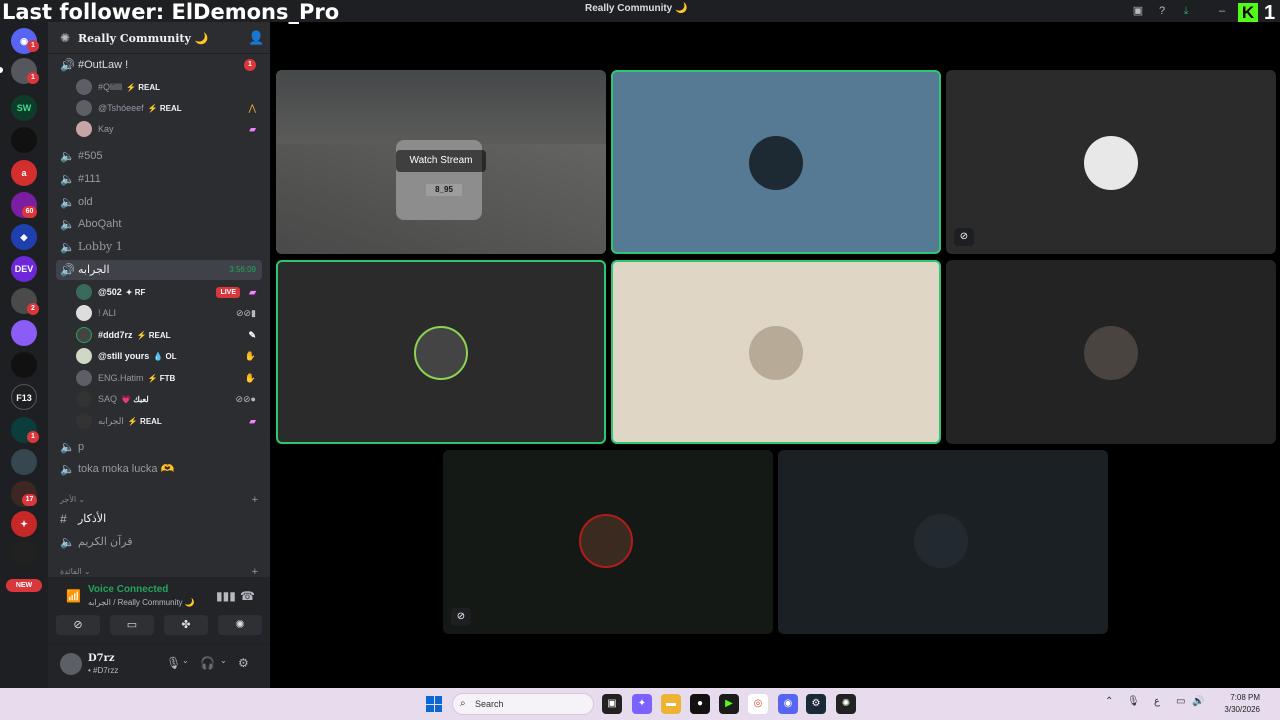 The width and height of the screenshot is (1280, 720). I want to click on server-icon: ◆, so click(24, 237).